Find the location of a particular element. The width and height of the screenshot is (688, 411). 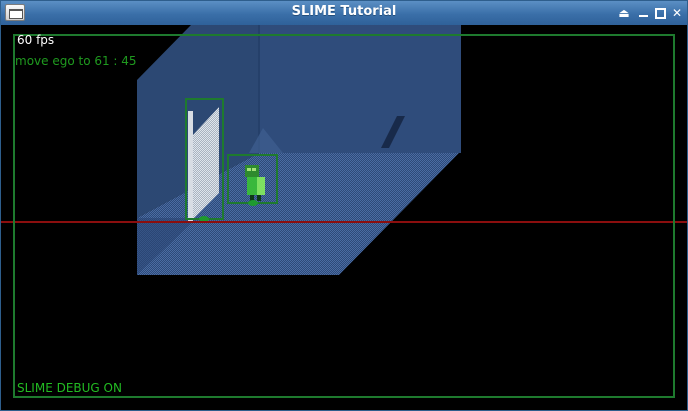

minimize-icon is located at coordinates (643, 16).